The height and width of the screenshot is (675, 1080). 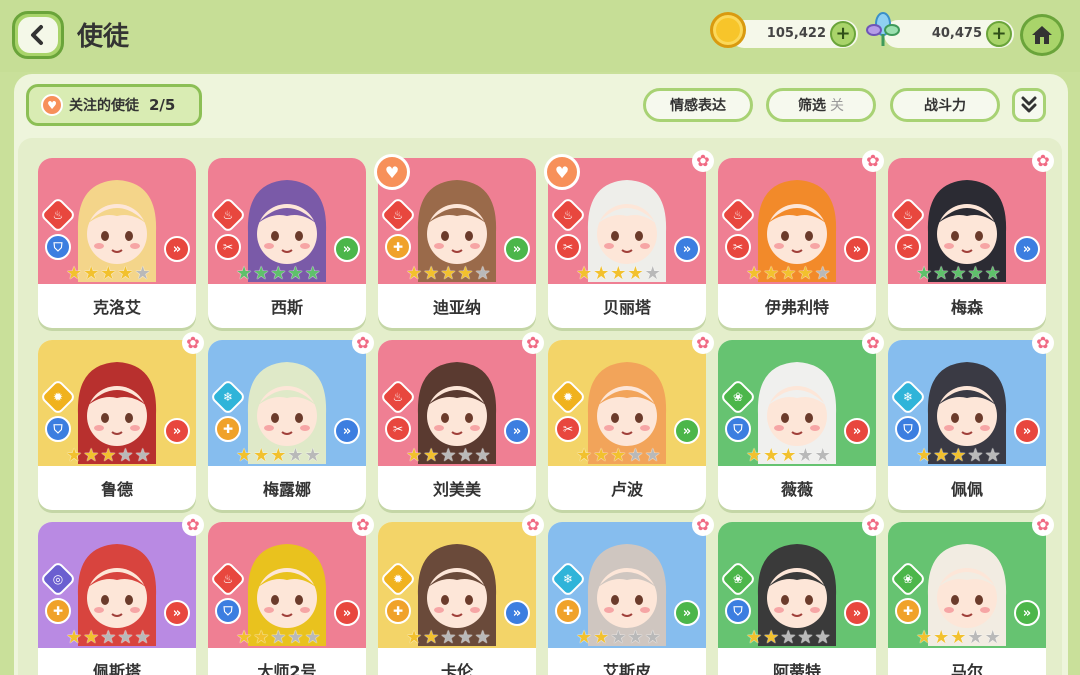 I want to click on sort-power-button: 战斗力, so click(x=945, y=105).